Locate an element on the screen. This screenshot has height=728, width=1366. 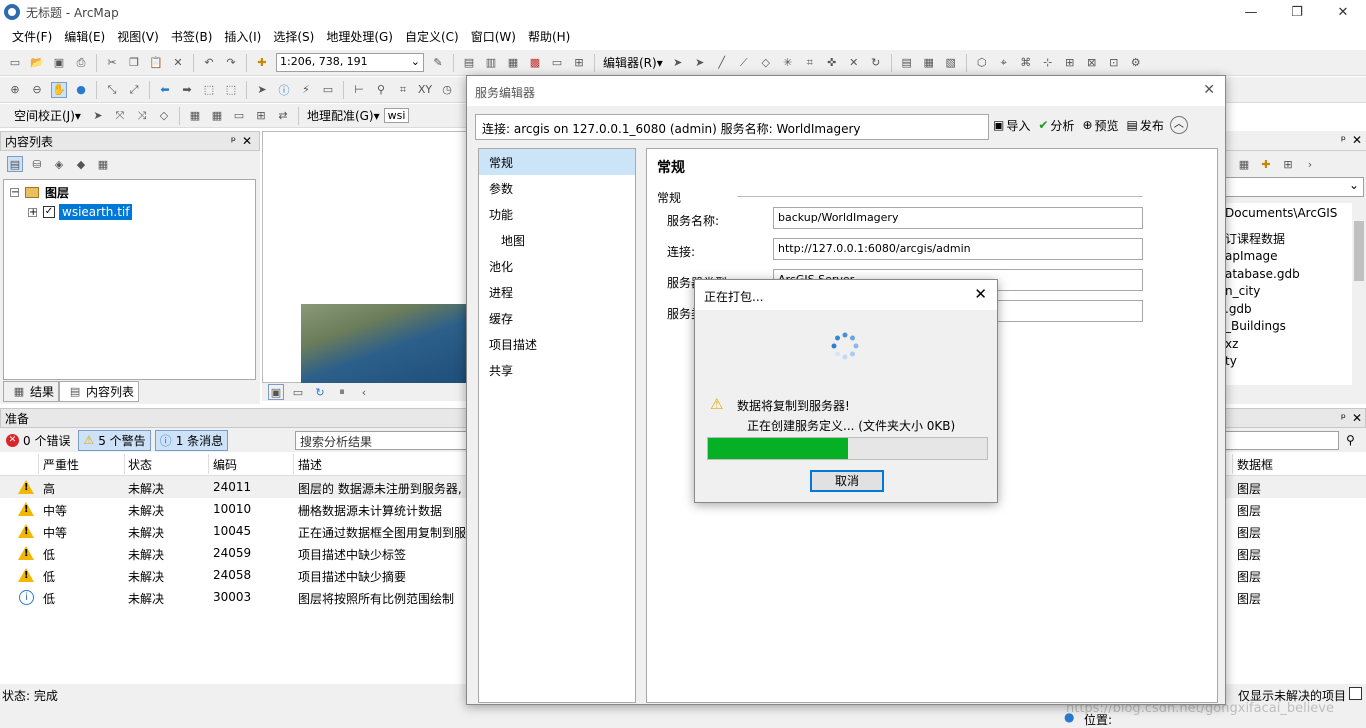
nav-item-description: 项目描述 is located at coordinates (557, 344).